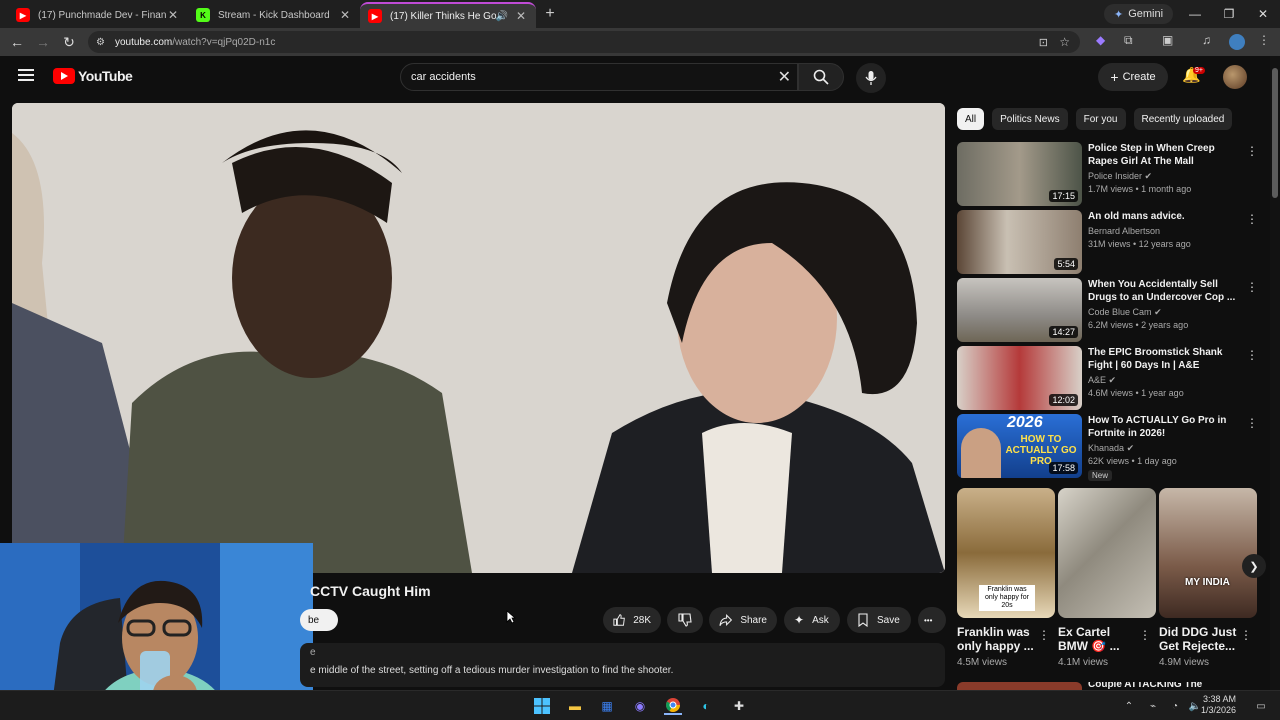 Image resolution: width=1280 pixels, height=720 pixels. What do you see at coordinates (1102, 380) in the screenshot?
I see `channel-name: A&E ✔` at bounding box center [1102, 380].